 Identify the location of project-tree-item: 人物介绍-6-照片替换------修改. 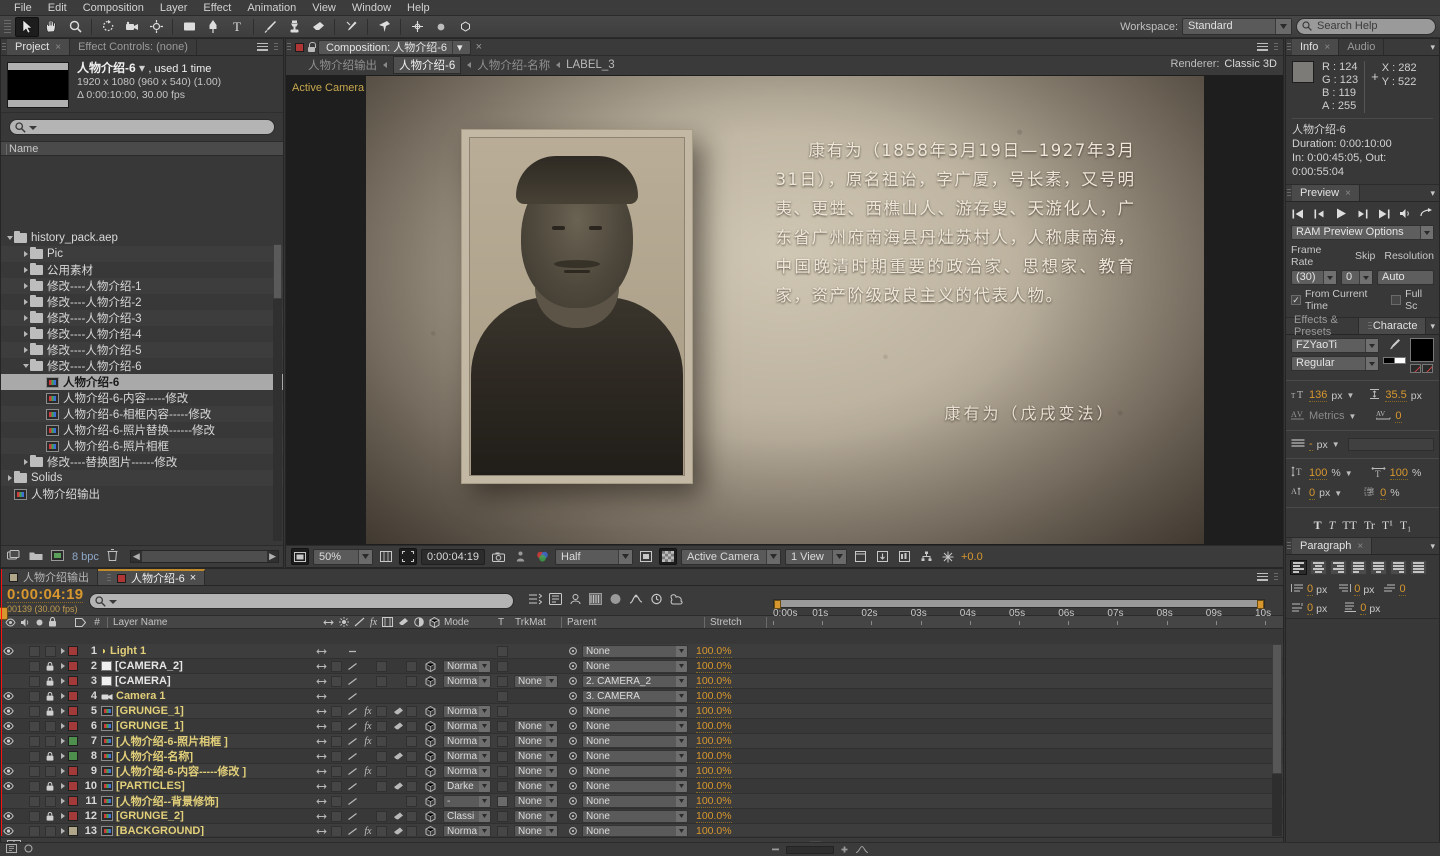
(142, 430).